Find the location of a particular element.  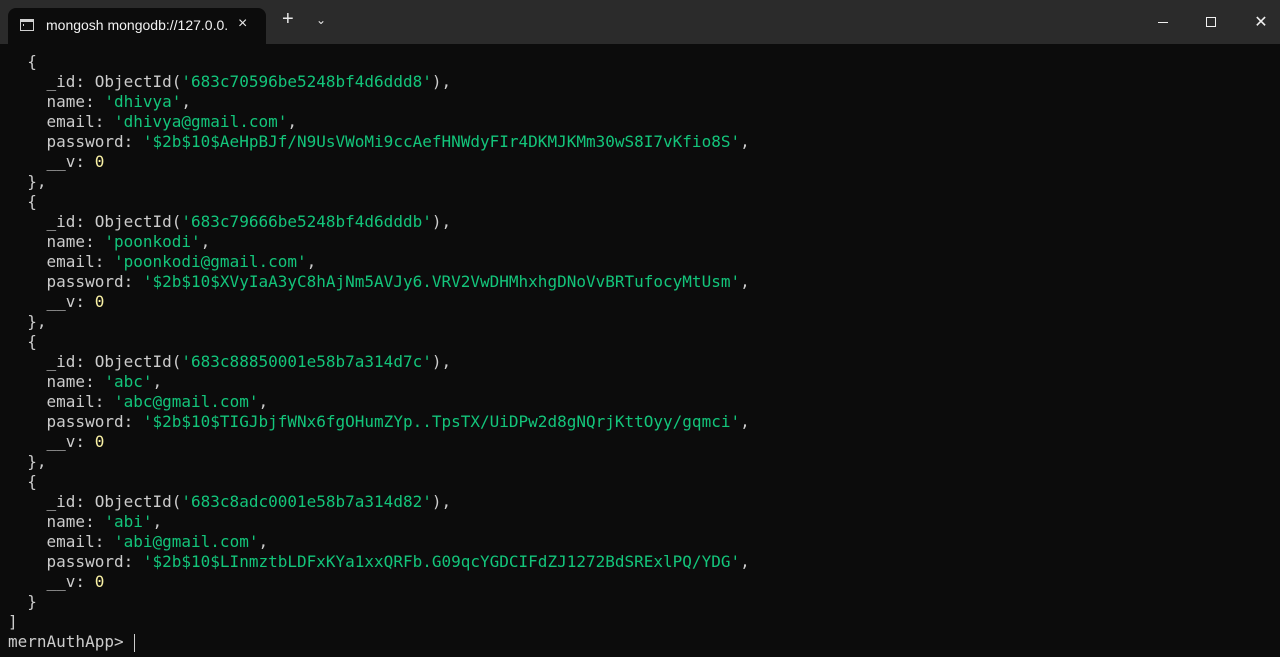

id-value: '683c79666be5248bf4d6dddb' is located at coordinates (306, 221).